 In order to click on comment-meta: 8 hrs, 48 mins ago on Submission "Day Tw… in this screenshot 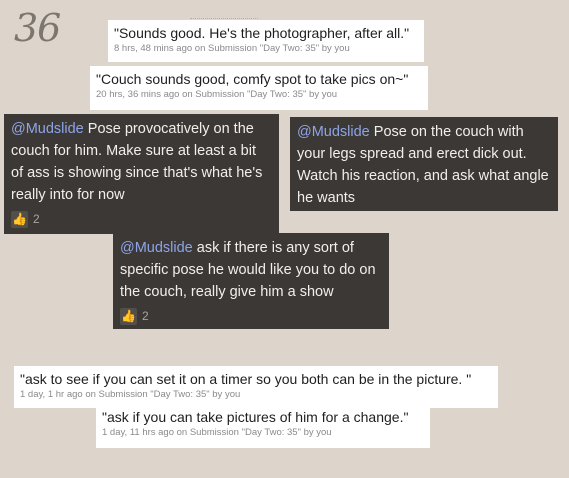, I will do `click(232, 48)`.